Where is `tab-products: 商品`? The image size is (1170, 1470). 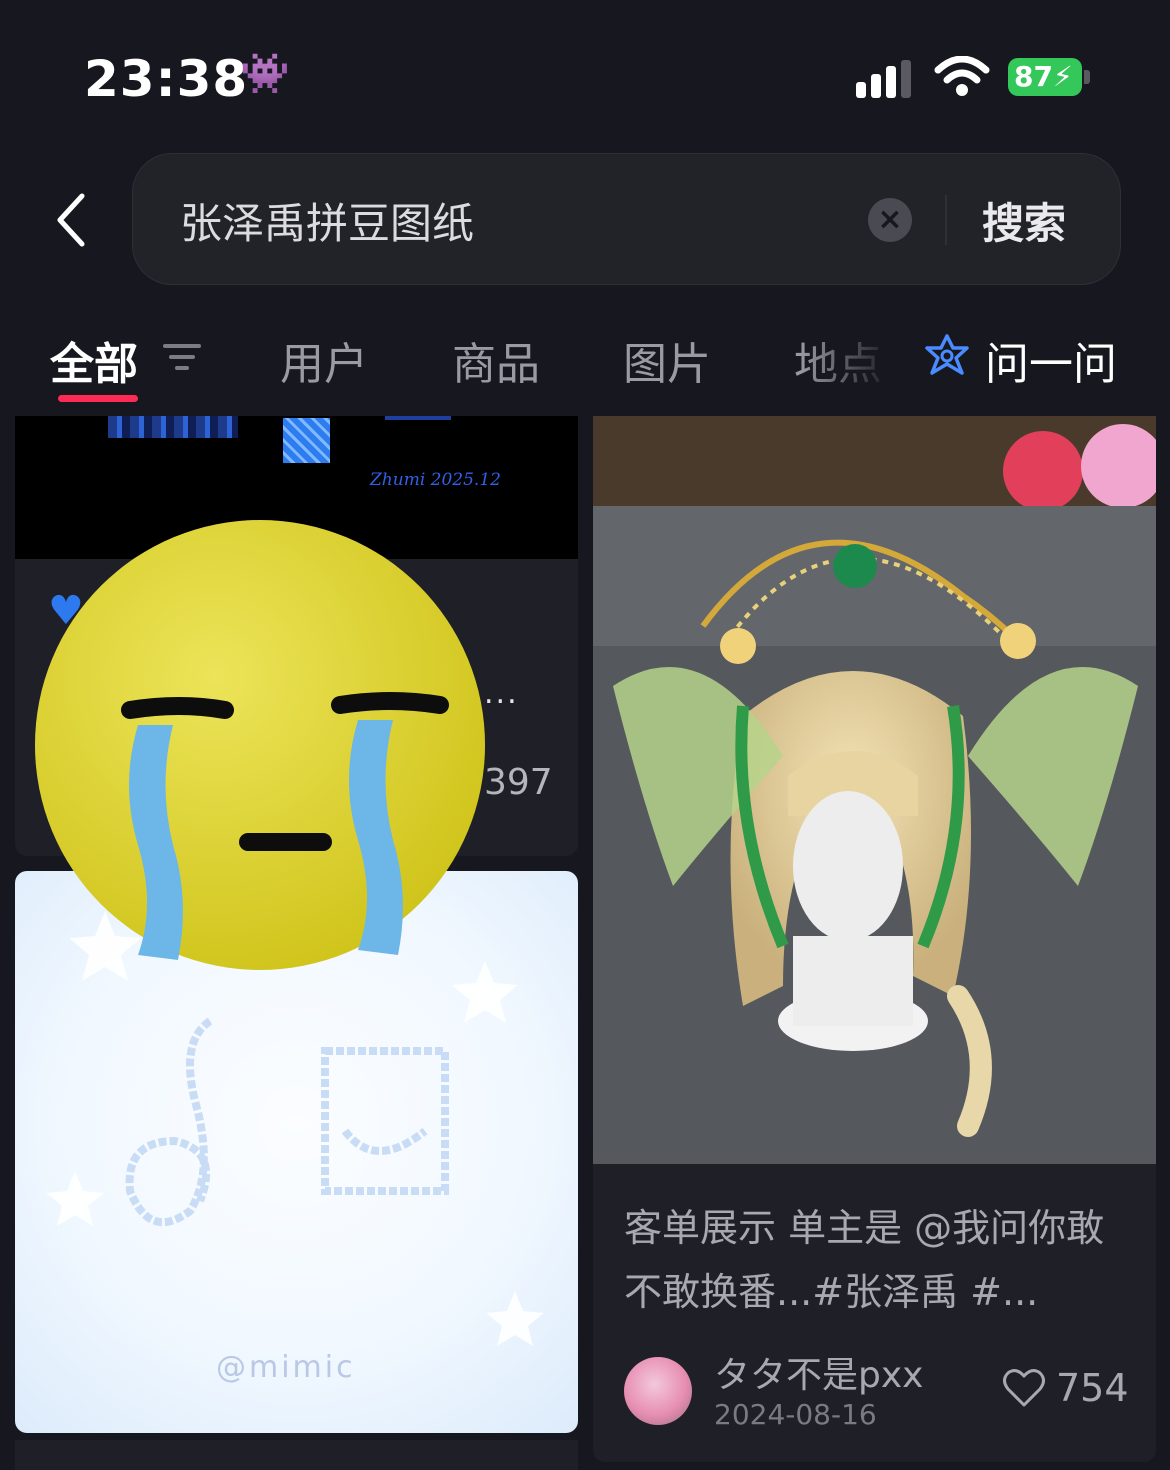 tab-products: 商品 is located at coordinates (496, 360).